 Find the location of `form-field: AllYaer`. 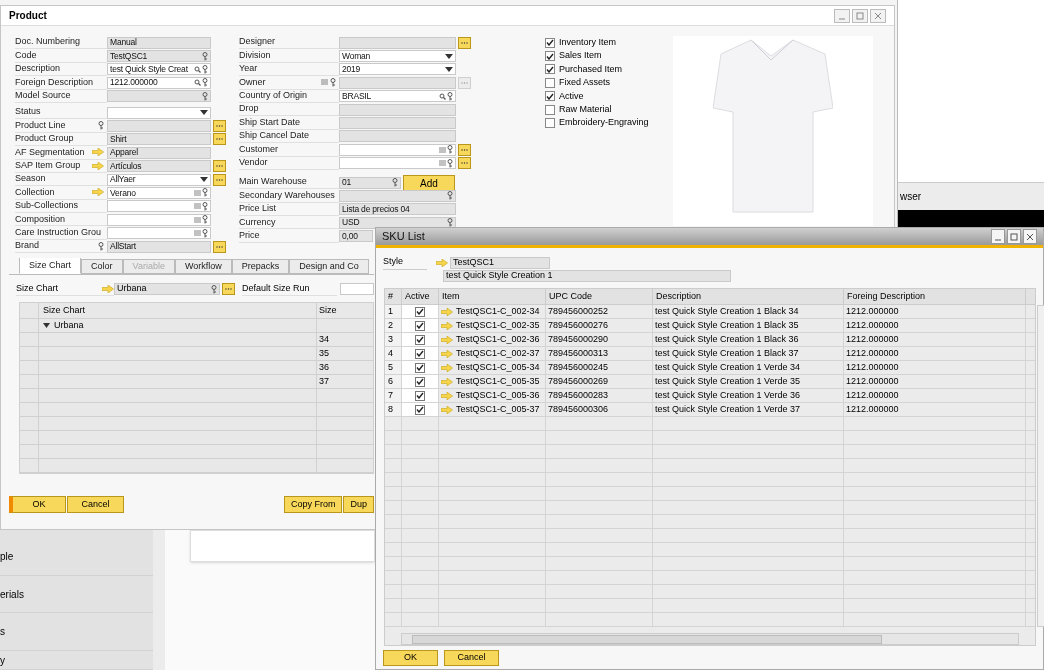

form-field: AllYaer is located at coordinates (159, 179).